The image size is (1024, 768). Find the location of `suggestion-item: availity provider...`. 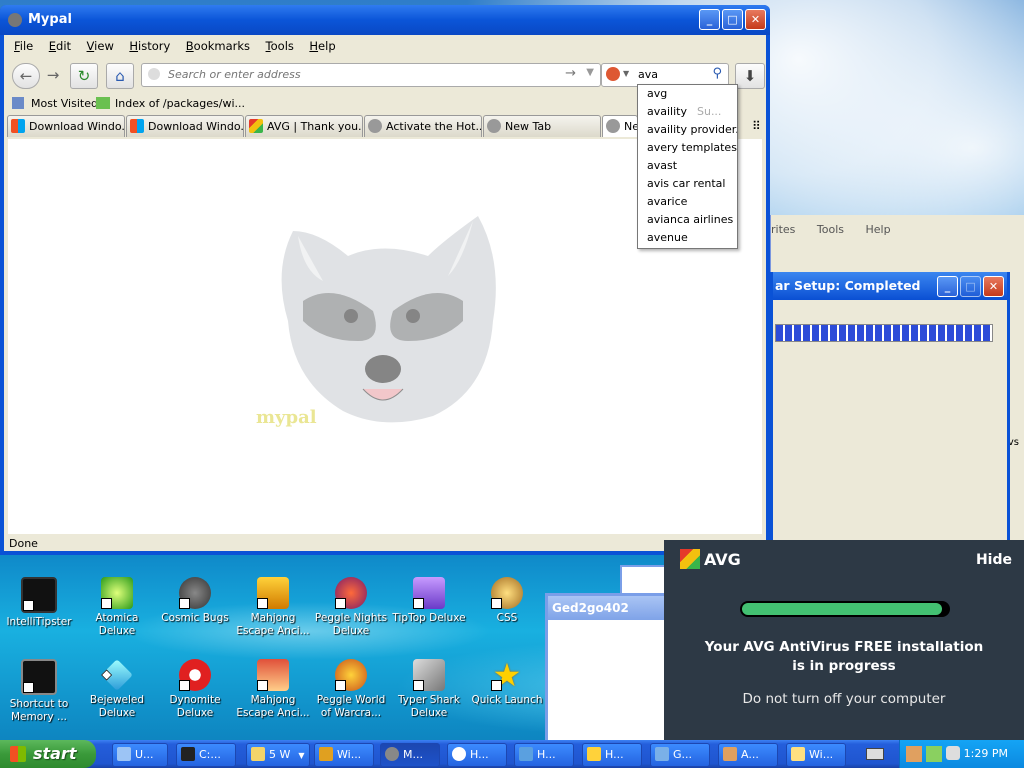

suggestion-item: availity provider... is located at coordinates (687, 130).